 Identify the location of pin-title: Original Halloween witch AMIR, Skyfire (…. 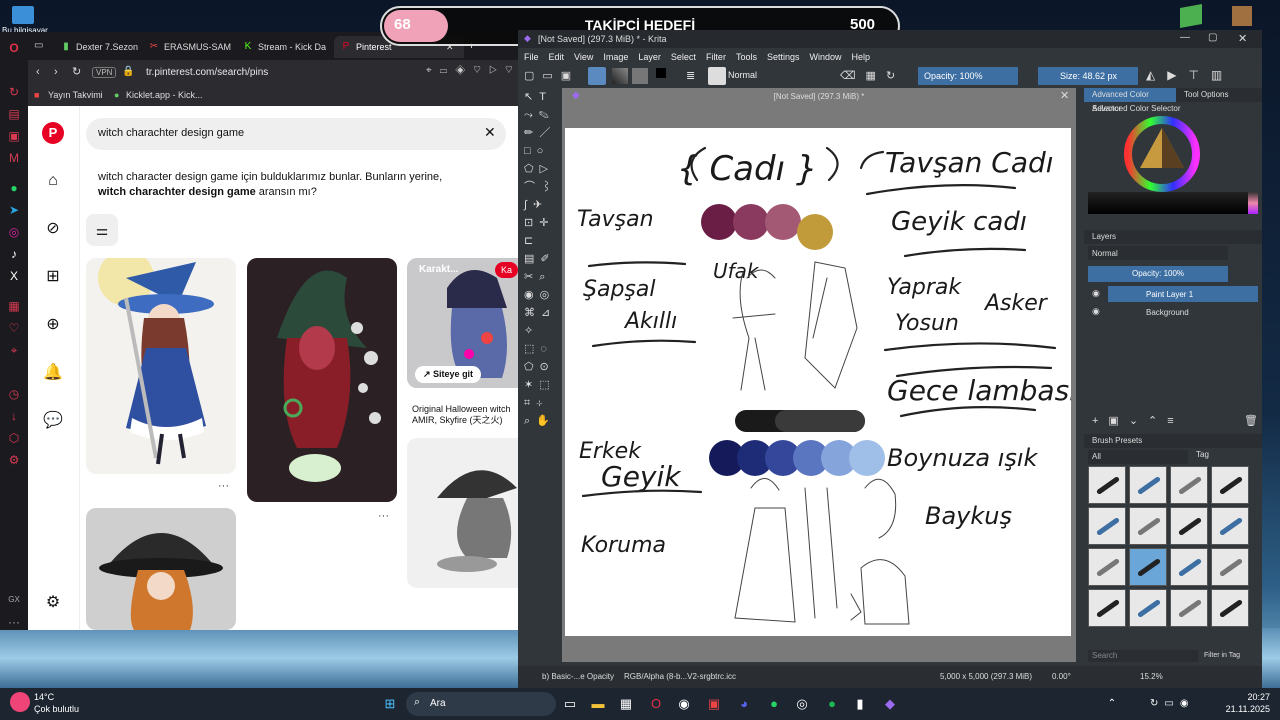
(466, 415).